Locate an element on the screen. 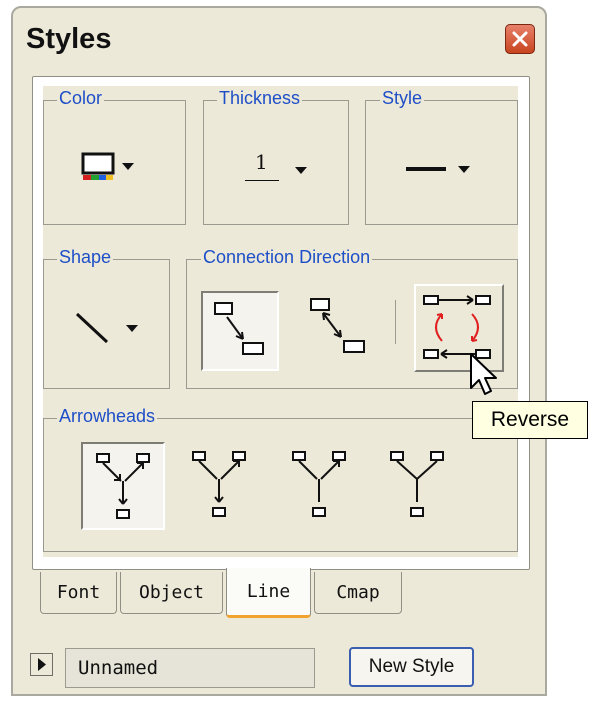 The image size is (594, 701). direction-forward-icon is located at coordinates (239, 328).